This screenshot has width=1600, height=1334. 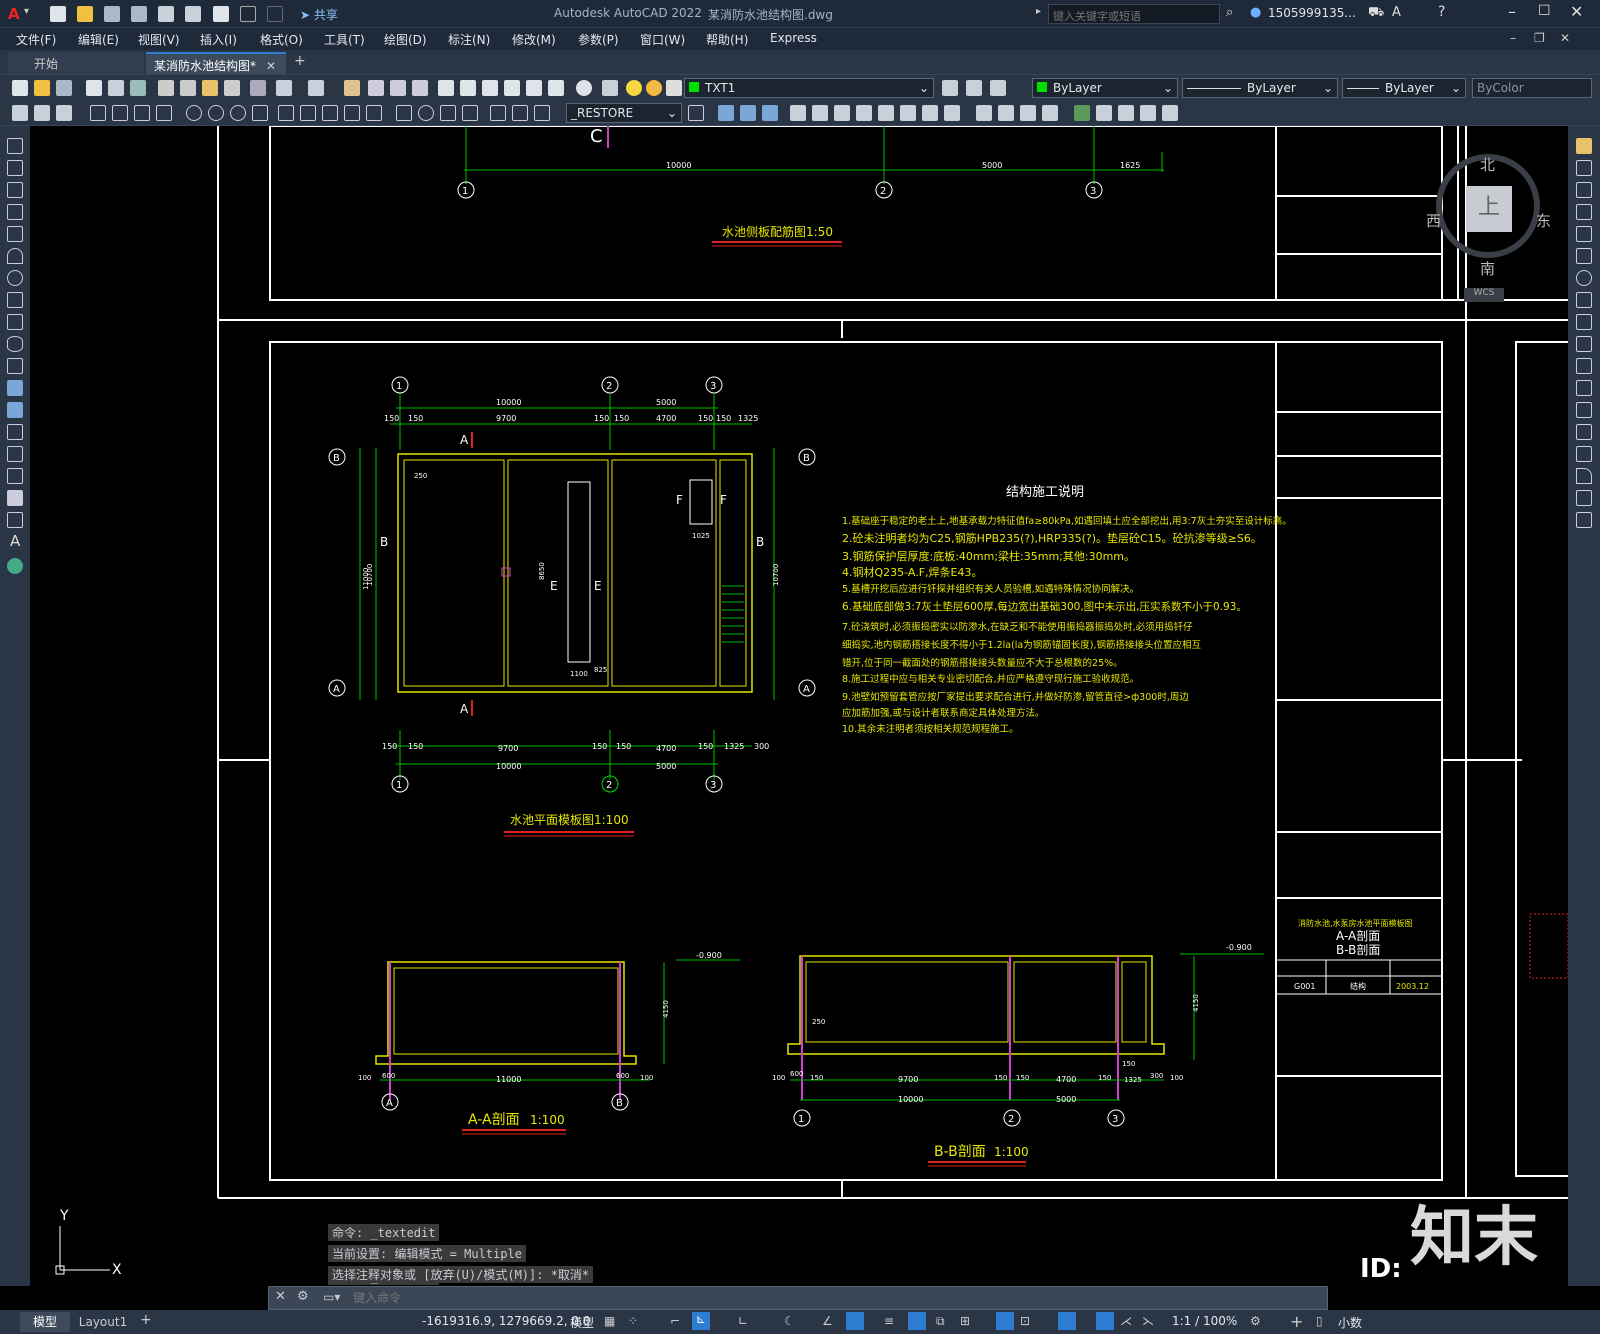 What do you see at coordinates (1584, 344) in the screenshot?
I see `trim-icon` at bounding box center [1584, 344].